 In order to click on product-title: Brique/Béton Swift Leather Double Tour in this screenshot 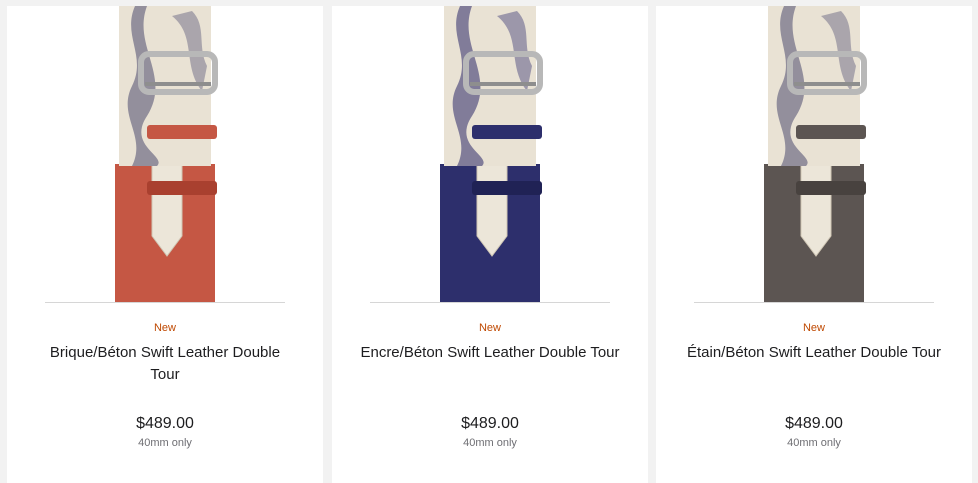, I will do `click(165, 364)`.